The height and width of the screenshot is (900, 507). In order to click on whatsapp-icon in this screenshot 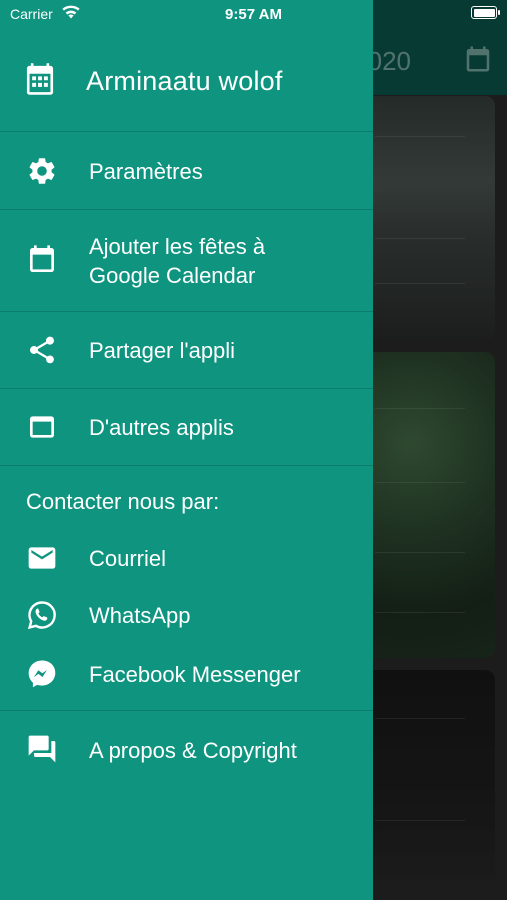, I will do `click(42, 615)`.